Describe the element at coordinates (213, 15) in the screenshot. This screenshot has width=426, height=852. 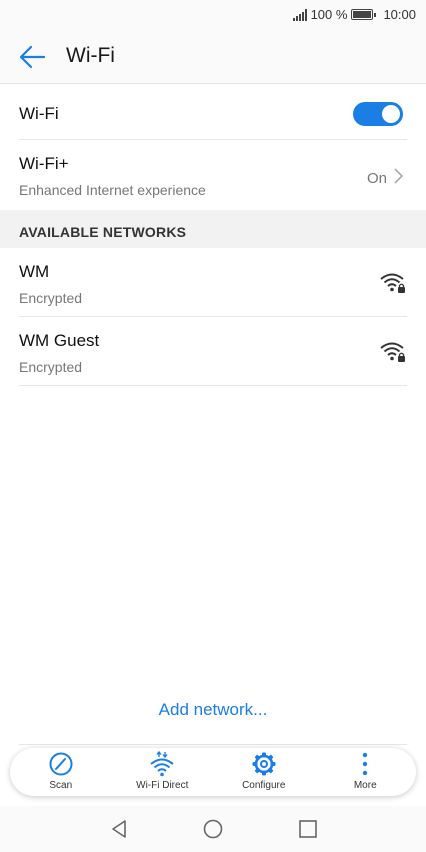
I see `status-bar: 100 % 10:00` at that location.